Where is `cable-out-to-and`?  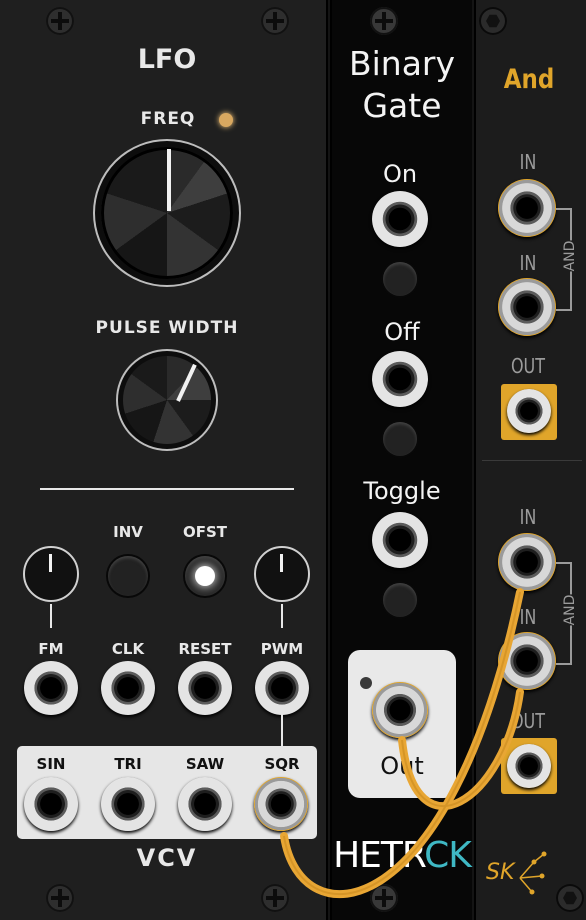 cable-out-to-and is located at coordinates (461, 749).